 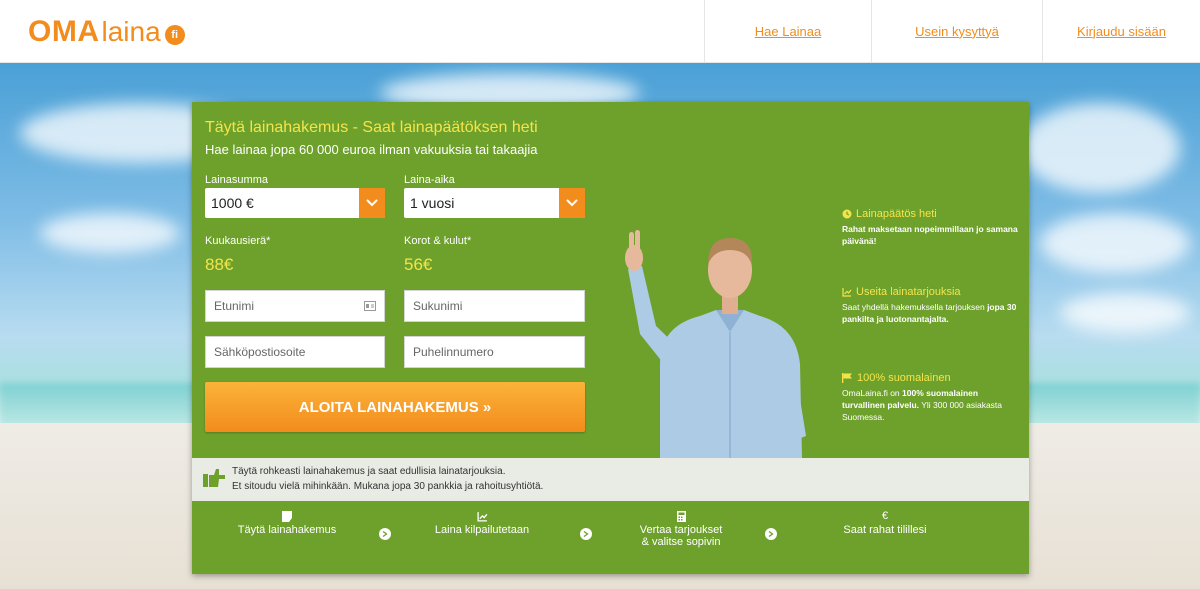 I want to click on step-label: Saat rahat tilillesi, so click(x=885, y=530).